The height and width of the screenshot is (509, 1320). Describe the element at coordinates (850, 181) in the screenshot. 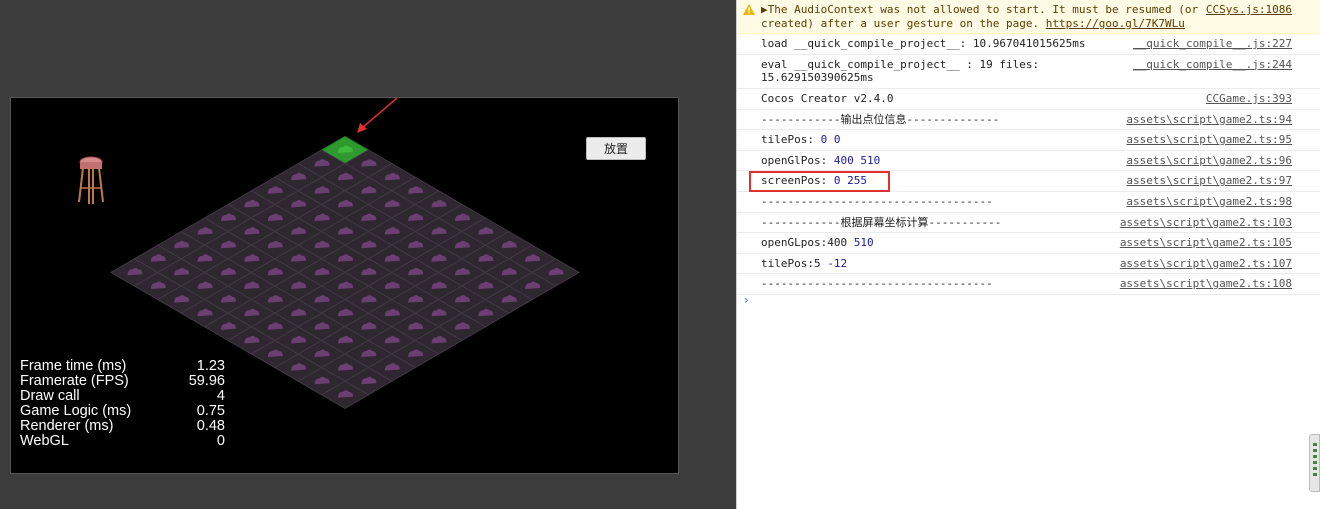

I see `log-value: 0 255` at that location.